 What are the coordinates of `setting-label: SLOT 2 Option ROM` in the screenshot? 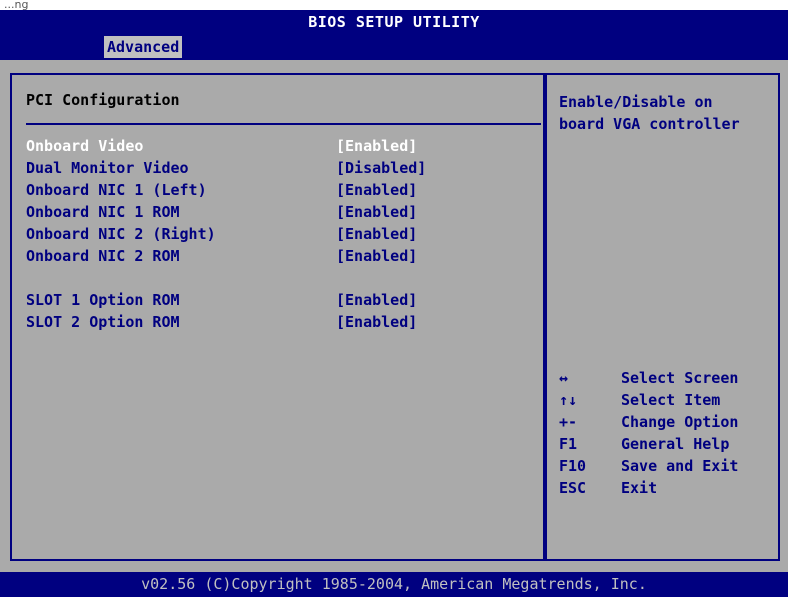 It's located at (103, 322).